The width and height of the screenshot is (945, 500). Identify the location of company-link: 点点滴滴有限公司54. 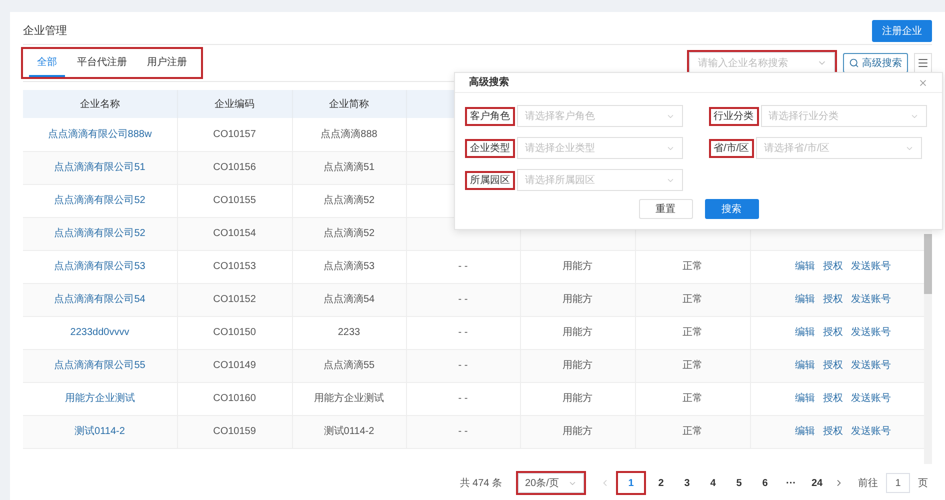
(100, 299).